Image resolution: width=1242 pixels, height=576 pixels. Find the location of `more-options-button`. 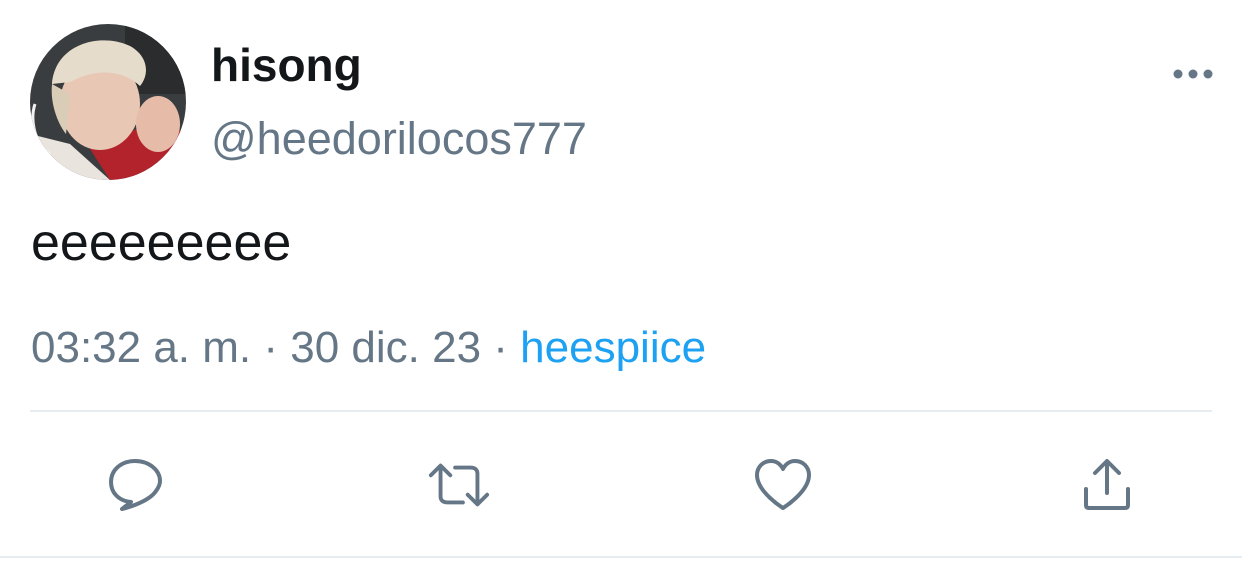

more-options-button is located at coordinates (1193, 74).